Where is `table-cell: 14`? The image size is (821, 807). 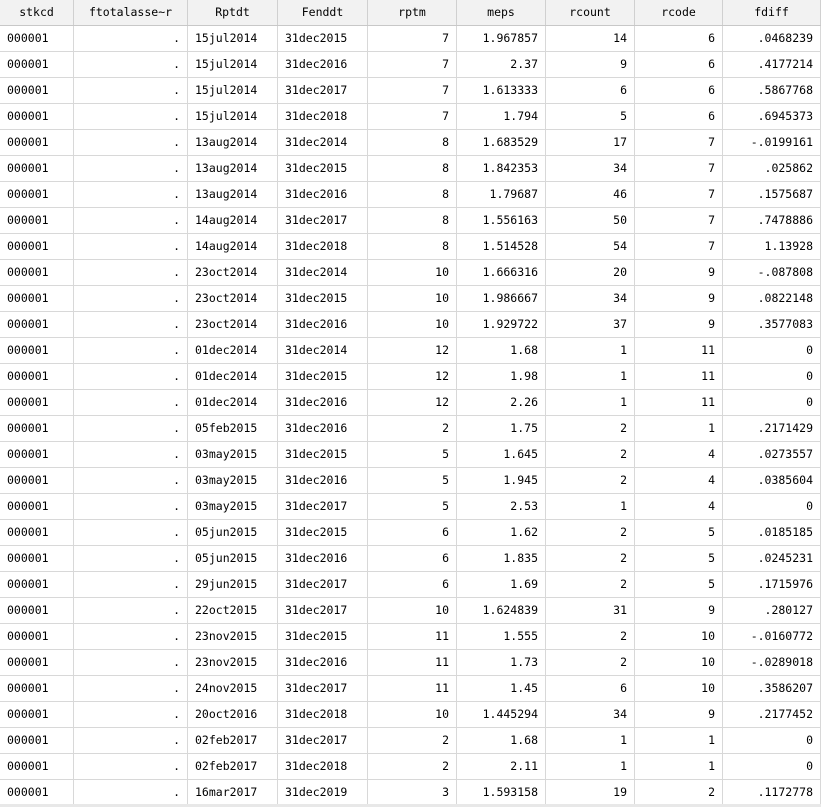 table-cell: 14 is located at coordinates (590, 38).